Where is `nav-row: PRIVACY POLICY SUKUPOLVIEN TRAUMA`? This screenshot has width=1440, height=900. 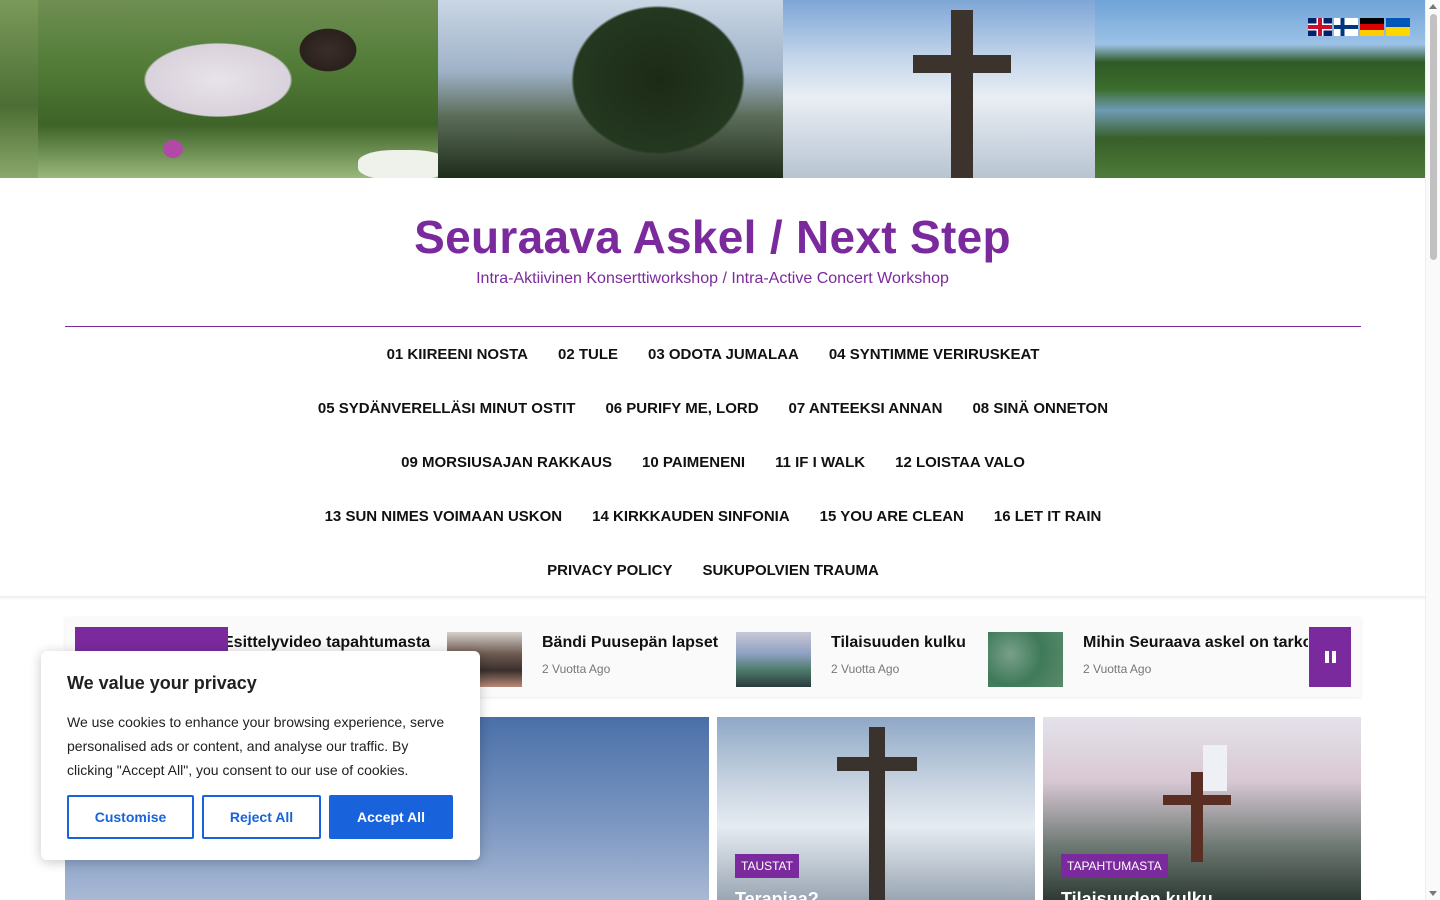 nav-row: PRIVACY POLICY SUKUPOLVIEN TRAUMA is located at coordinates (713, 570).